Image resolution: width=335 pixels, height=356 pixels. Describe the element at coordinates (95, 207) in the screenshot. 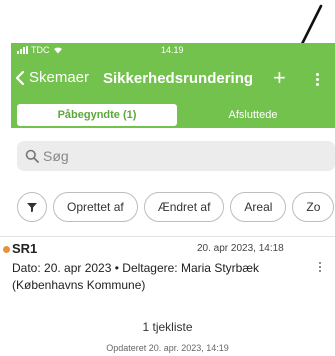

I see `filter-chip-created-by: Oprettet af` at that location.